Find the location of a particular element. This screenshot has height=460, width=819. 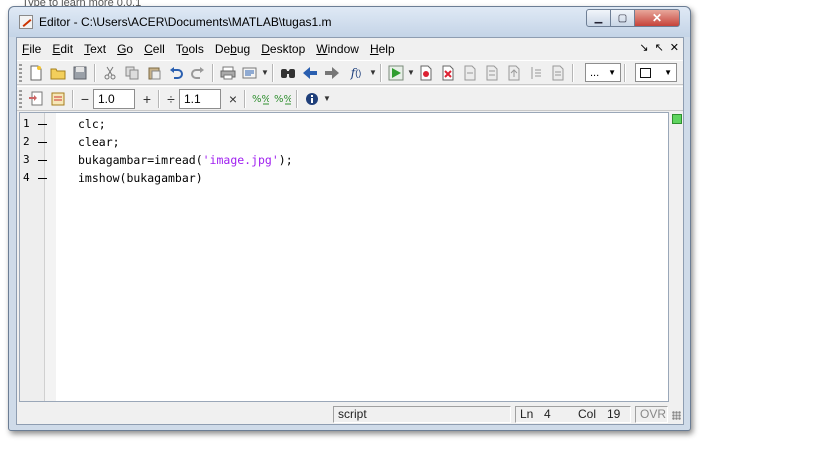

scale-value-input is located at coordinates (200, 98).